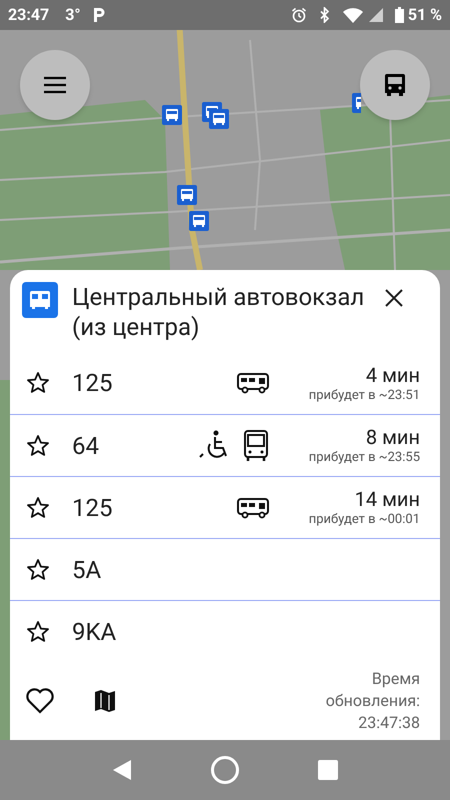 The image size is (450, 800). Describe the element at coordinates (225, 770) in the screenshot. I see `home-button` at that location.